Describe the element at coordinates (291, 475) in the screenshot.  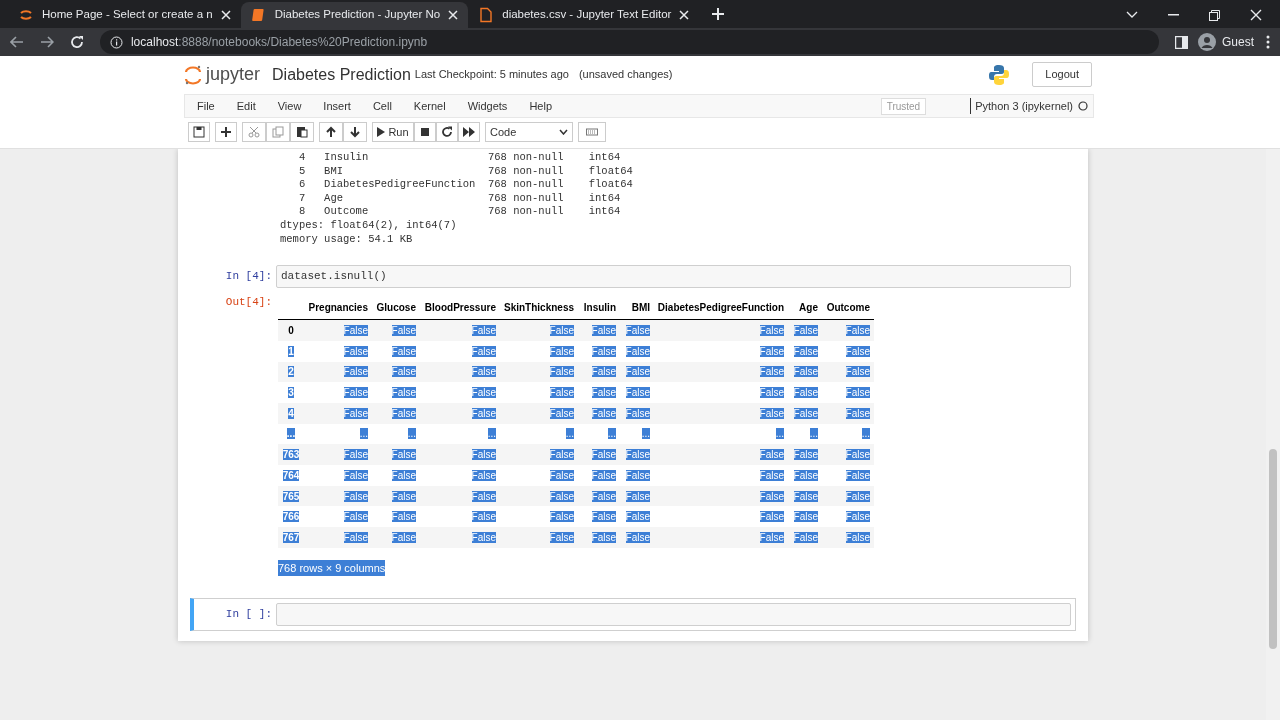
I see `row-index: 764` at that location.